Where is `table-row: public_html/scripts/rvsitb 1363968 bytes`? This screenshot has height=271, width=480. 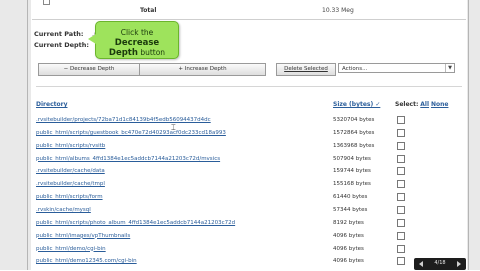
table-row: public_html/scripts/rvsitb 1363968 bytes is located at coordinates (246, 148).